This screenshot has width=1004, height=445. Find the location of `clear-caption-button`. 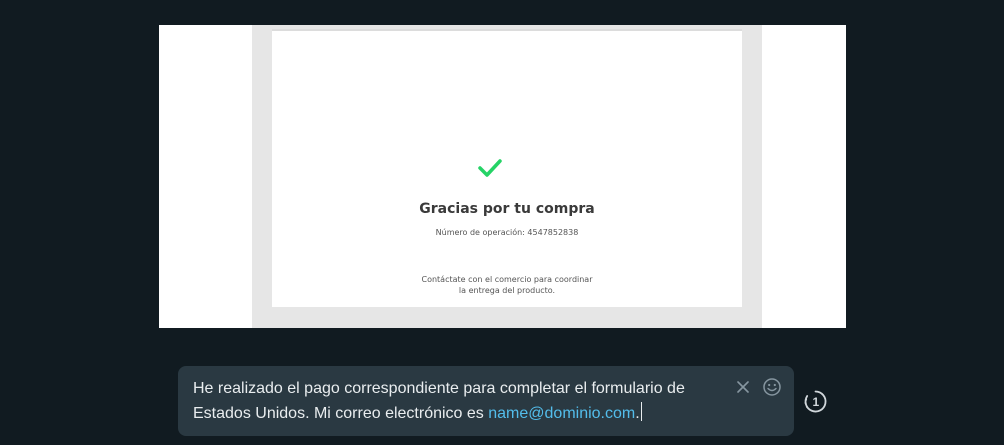

clear-caption-button is located at coordinates (743, 387).